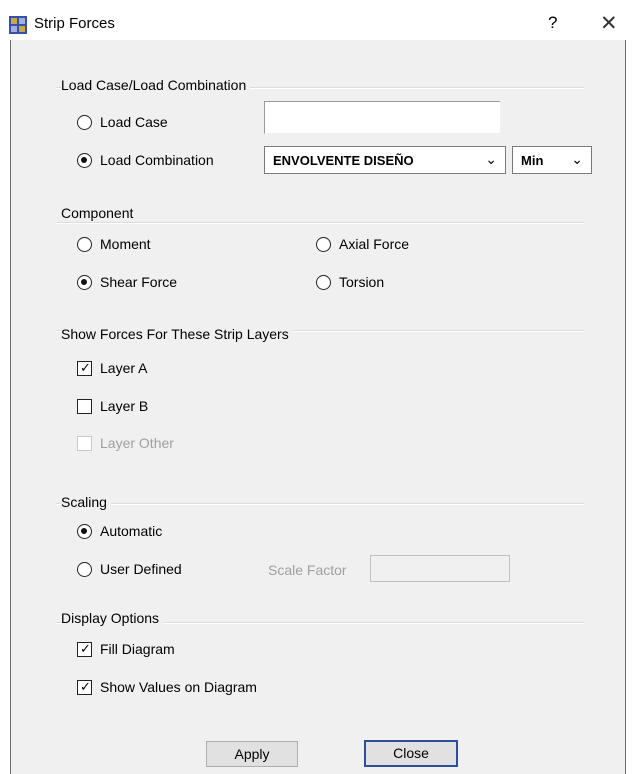 Image resolution: width=634 pixels, height=774 pixels. I want to click on title-bar: Strip Forces ? ✕, so click(317, 20).